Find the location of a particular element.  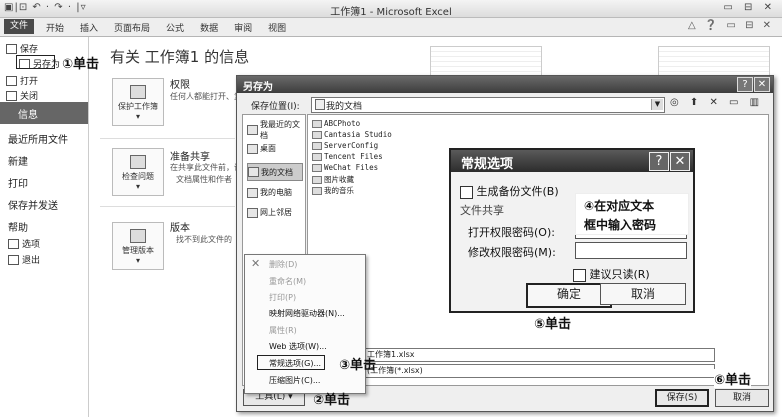

tab-file: 文件 is located at coordinates (19, 26).